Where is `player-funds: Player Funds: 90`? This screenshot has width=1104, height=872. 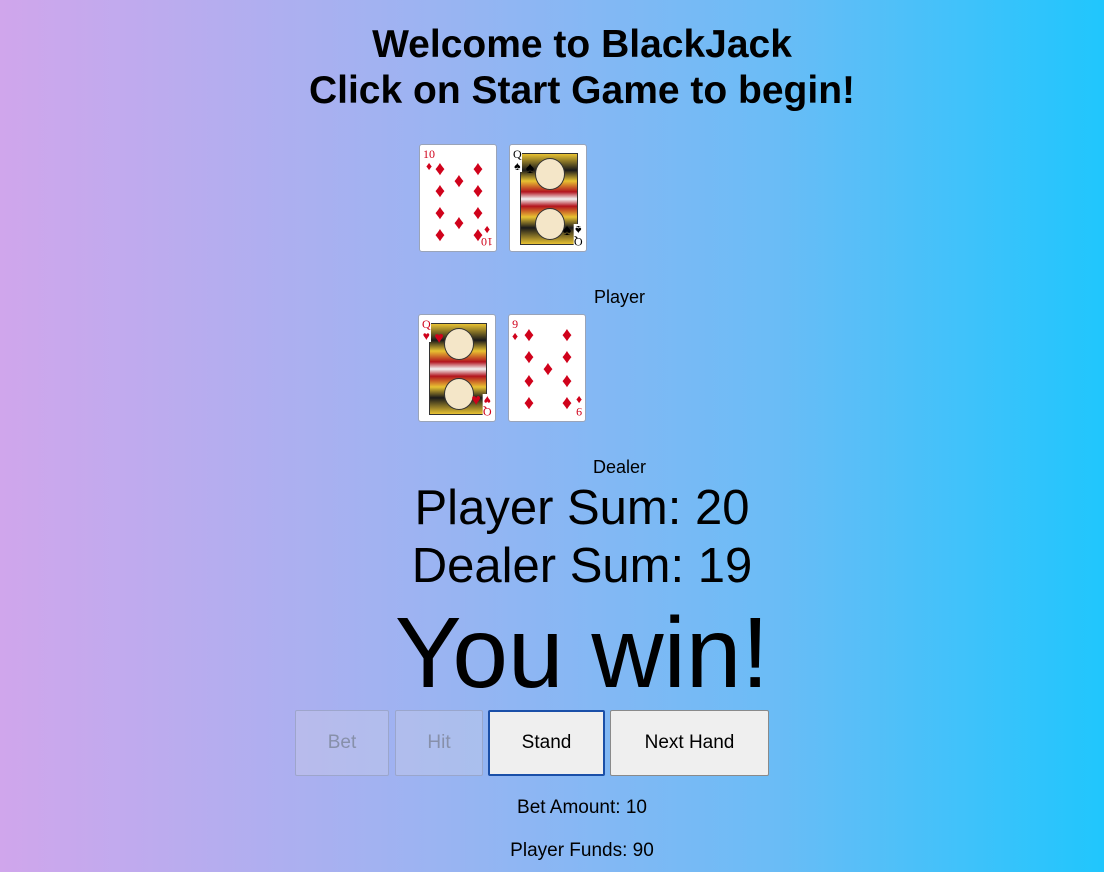 player-funds: Player Funds: 90 is located at coordinates (582, 850).